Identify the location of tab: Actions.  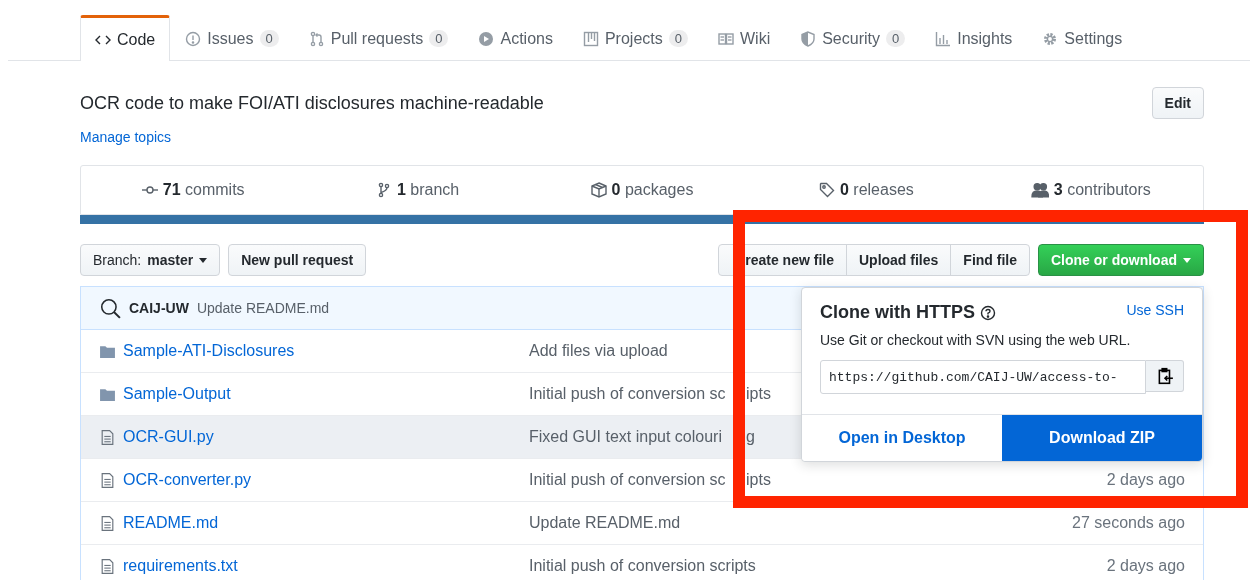
(515, 38).